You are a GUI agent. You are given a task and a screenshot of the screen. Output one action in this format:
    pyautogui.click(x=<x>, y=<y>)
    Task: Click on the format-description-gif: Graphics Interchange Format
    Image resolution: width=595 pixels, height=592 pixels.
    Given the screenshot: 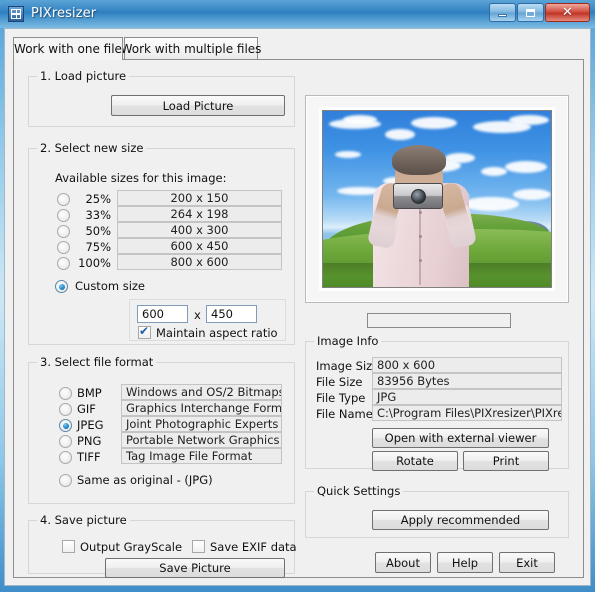 What is the action you would take?
    pyautogui.click(x=201, y=408)
    